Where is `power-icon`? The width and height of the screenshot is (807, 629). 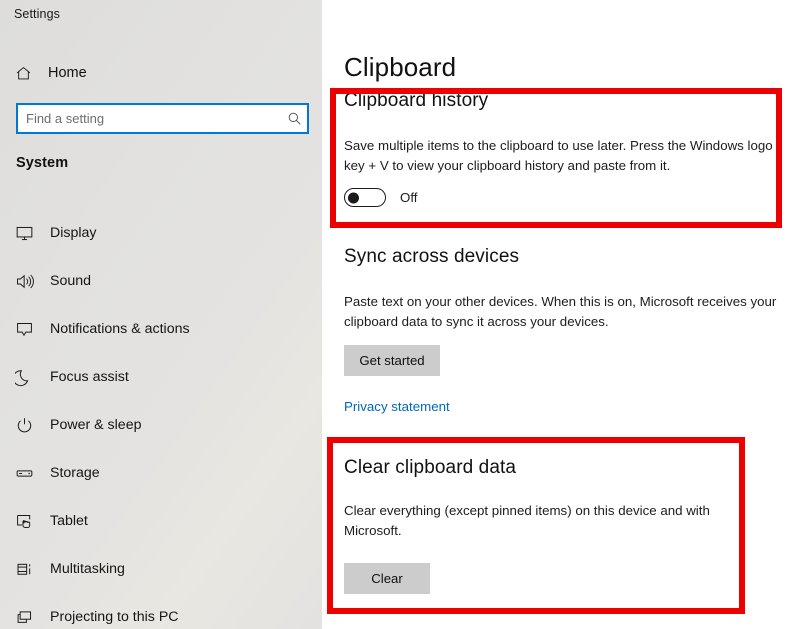 power-icon is located at coordinates (29, 425).